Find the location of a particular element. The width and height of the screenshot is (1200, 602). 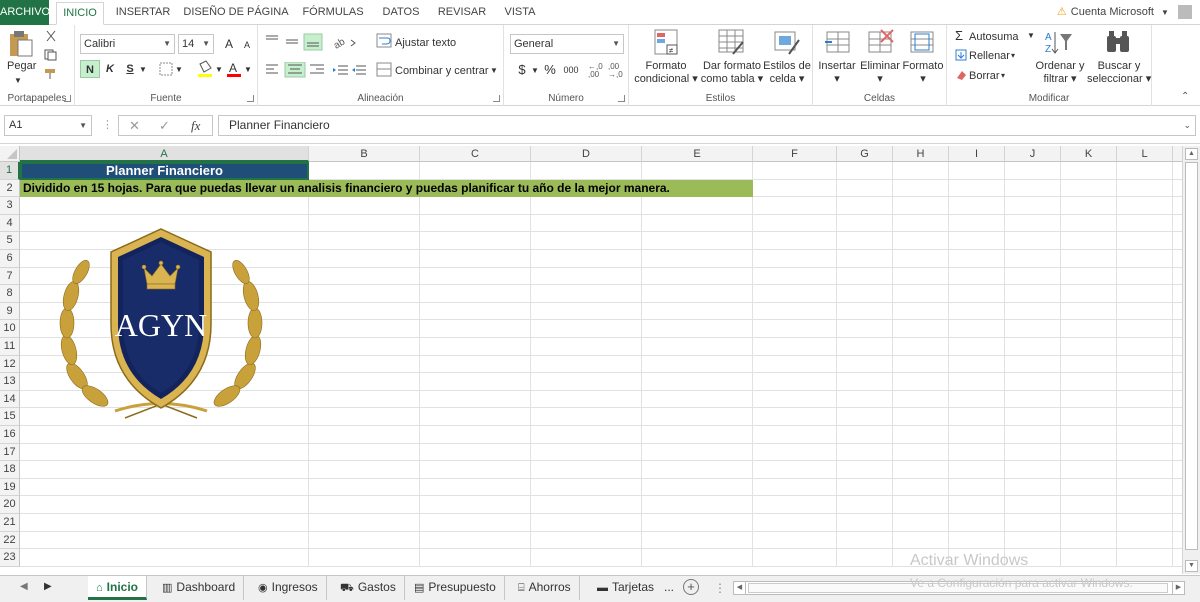

paste-dropdown-icon: ▼ is located at coordinates (18, 80).